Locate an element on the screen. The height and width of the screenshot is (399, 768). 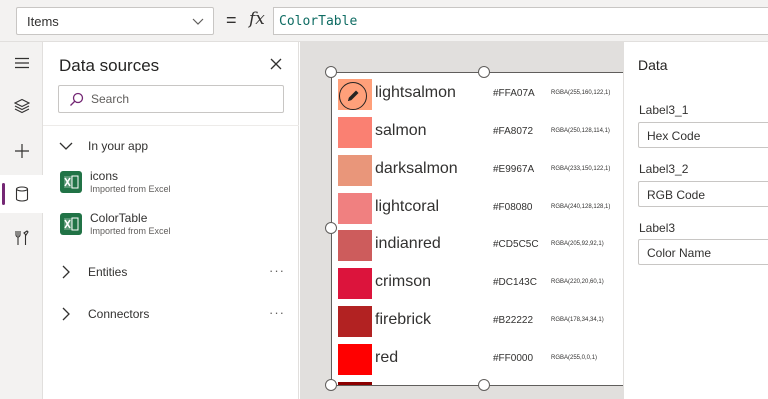
layers-icon is located at coordinates (21, 106).